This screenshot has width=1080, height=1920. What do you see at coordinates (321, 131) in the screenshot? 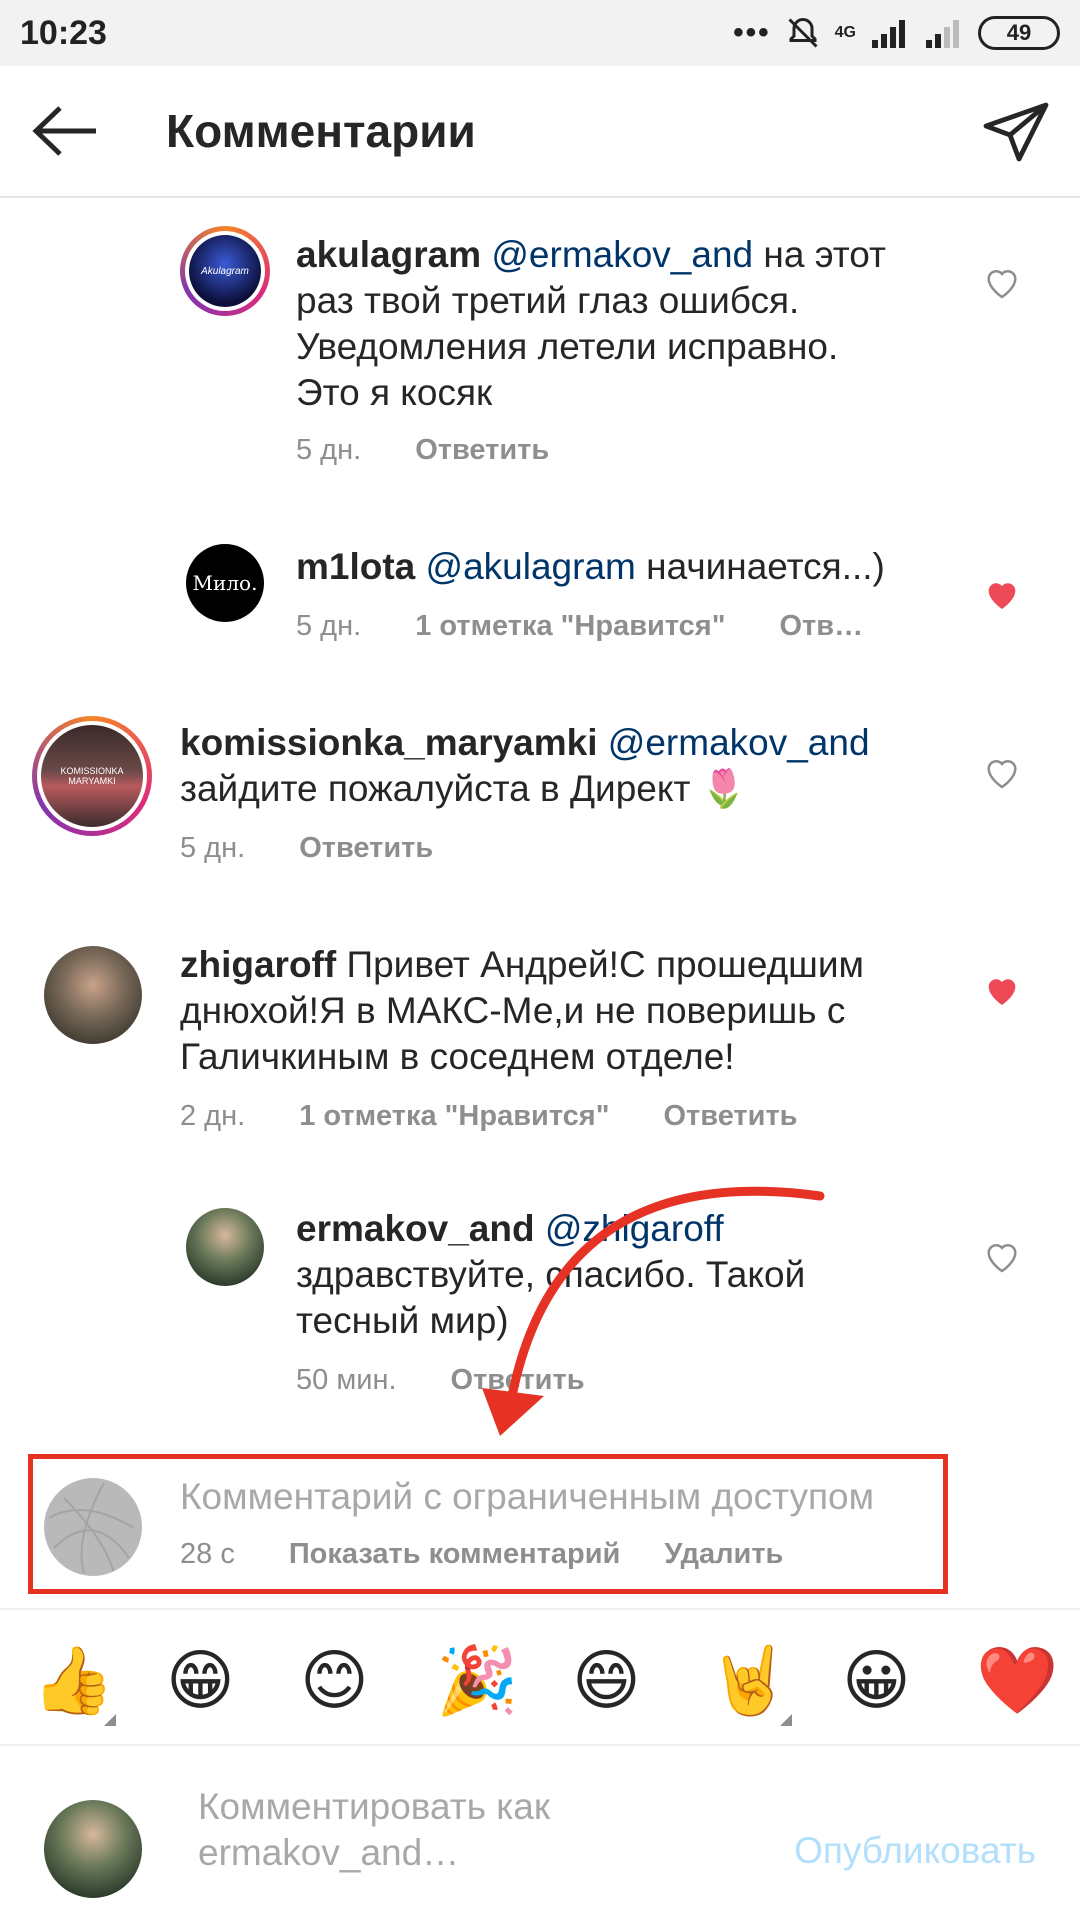
I see `page-title: Комментарии` at bounding box center [321, 131].